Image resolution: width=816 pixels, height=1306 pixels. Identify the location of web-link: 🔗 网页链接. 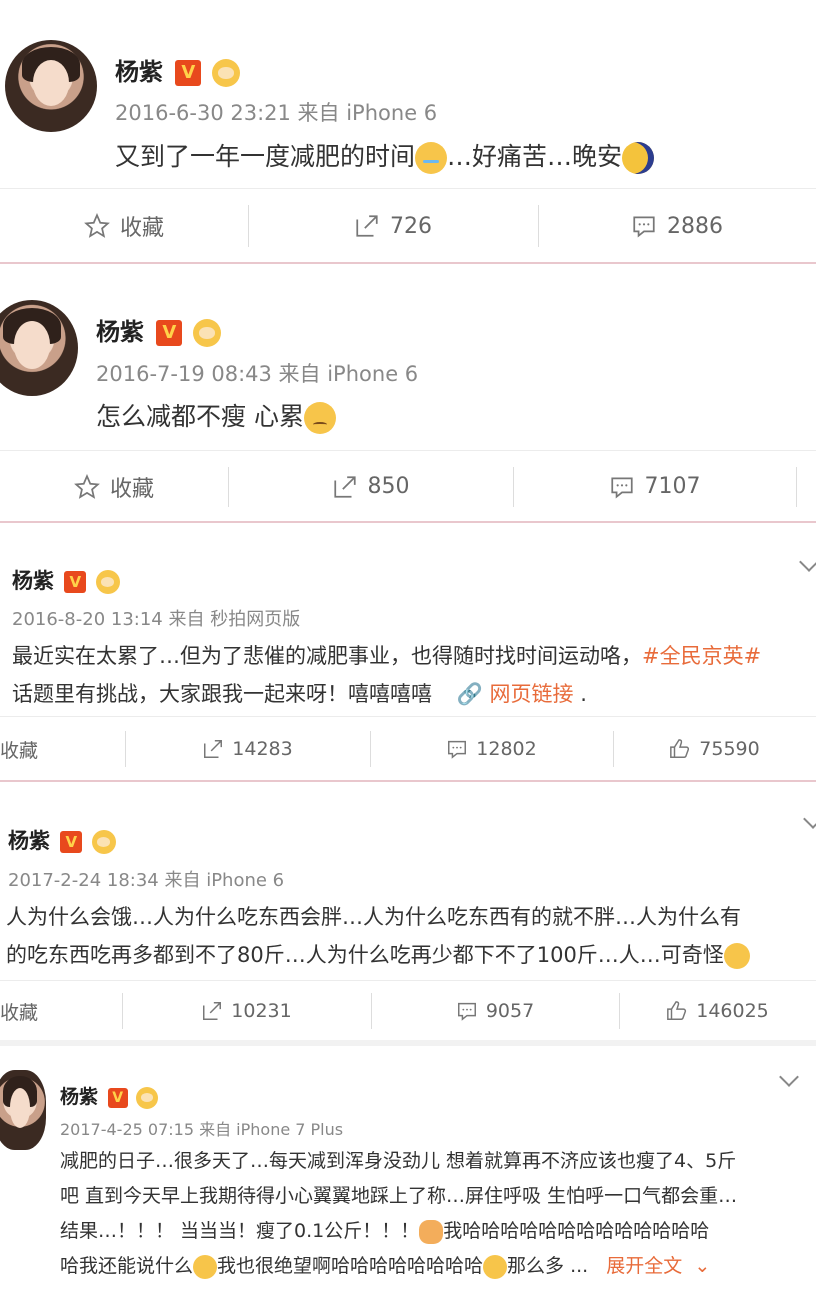
(515, 694).